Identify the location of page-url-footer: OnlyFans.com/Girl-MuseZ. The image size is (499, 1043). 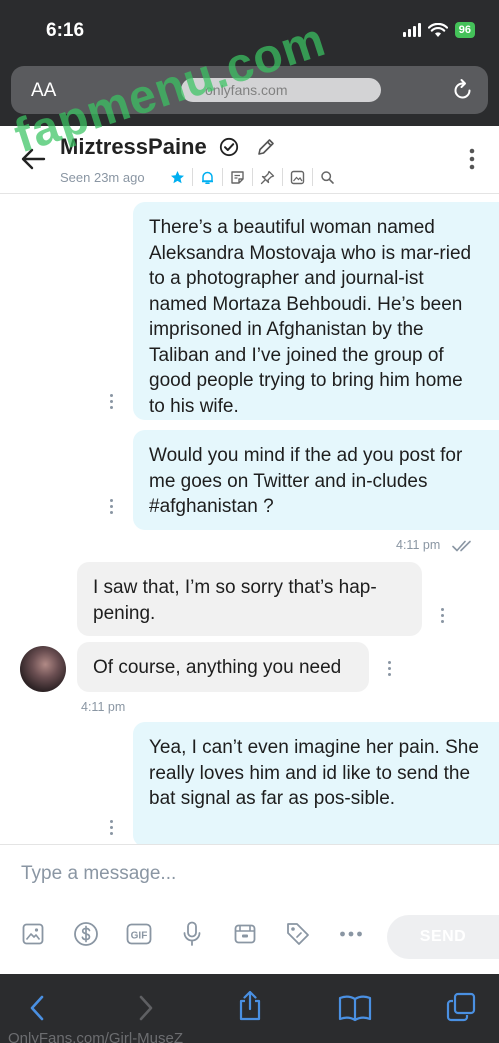
(96, 1036).